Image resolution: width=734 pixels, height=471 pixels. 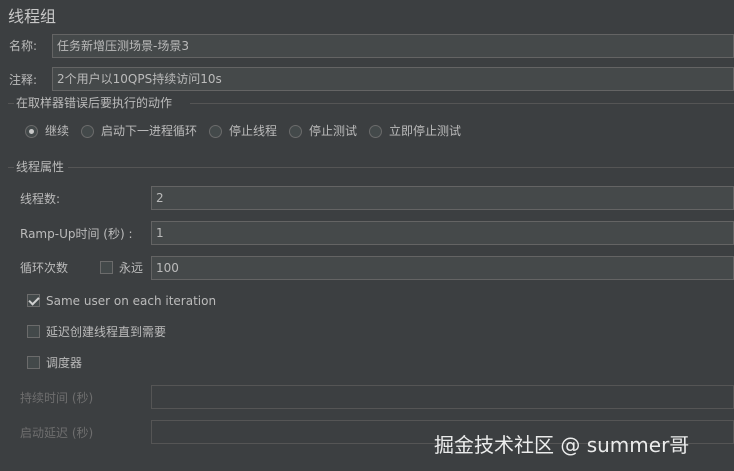 What do you see at coordinates (393, 79) in the screenshot?
I see `comment-field: 2个用户以10QPS持续访问10s` at bounding box center [393, 79].